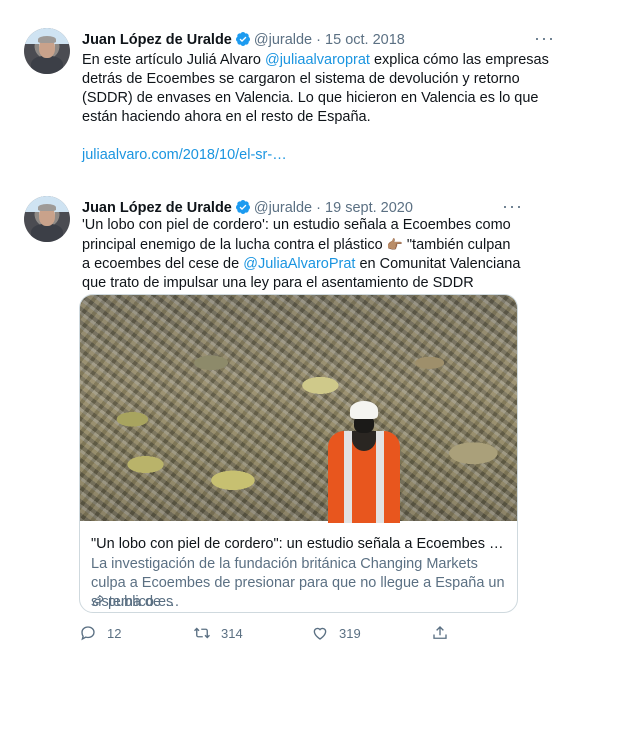 This screenshot has width=623, height=744. I want to click on share-button, so click(445, 634).